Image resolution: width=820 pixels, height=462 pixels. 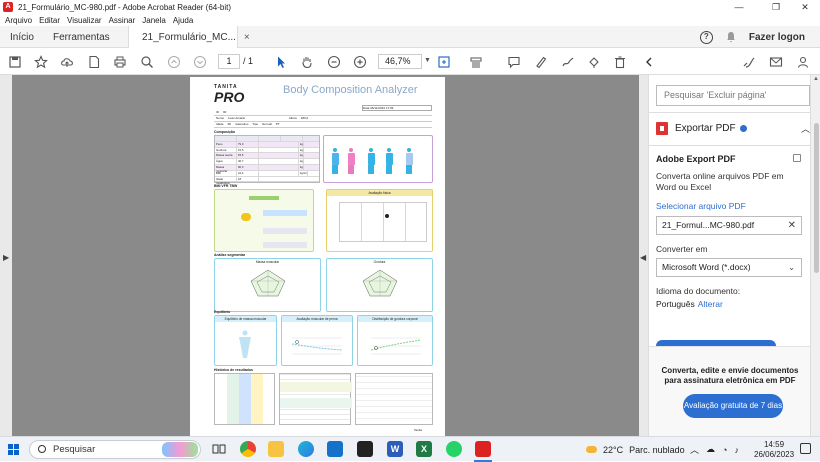 What do you see at coordinates (248, 61) in the screenshot?
I see `page-total: / 1` at bounding box center [248, 61].